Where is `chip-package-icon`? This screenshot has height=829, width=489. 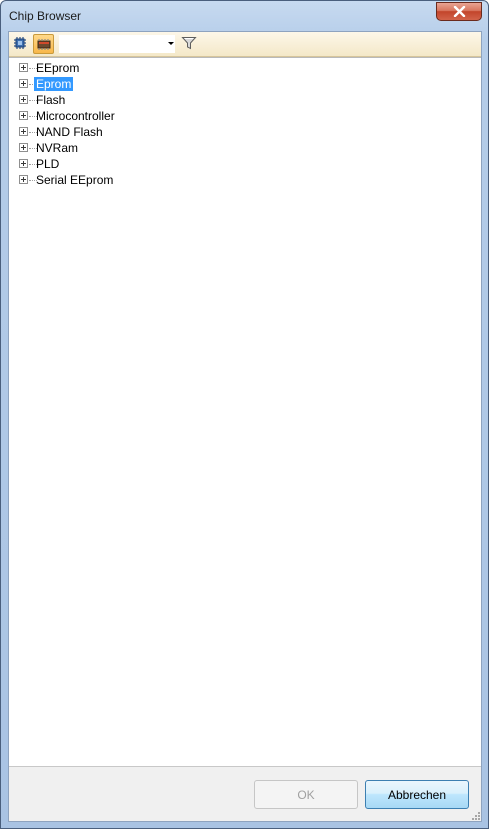
chip-package-icon is located at coordinates (44, 44).